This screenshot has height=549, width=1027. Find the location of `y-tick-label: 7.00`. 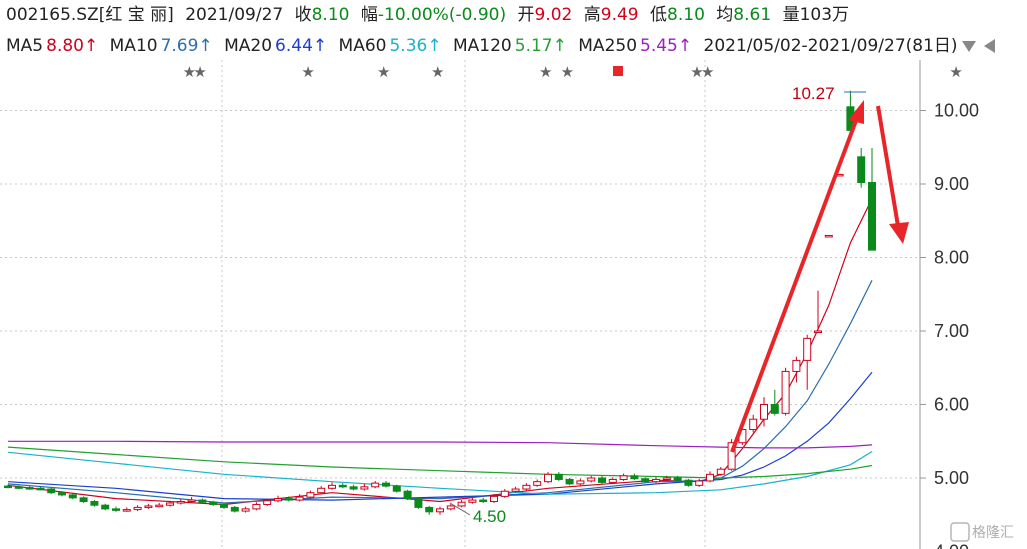

y-tick-label: 7.00 is located at coordinates (951, 331).